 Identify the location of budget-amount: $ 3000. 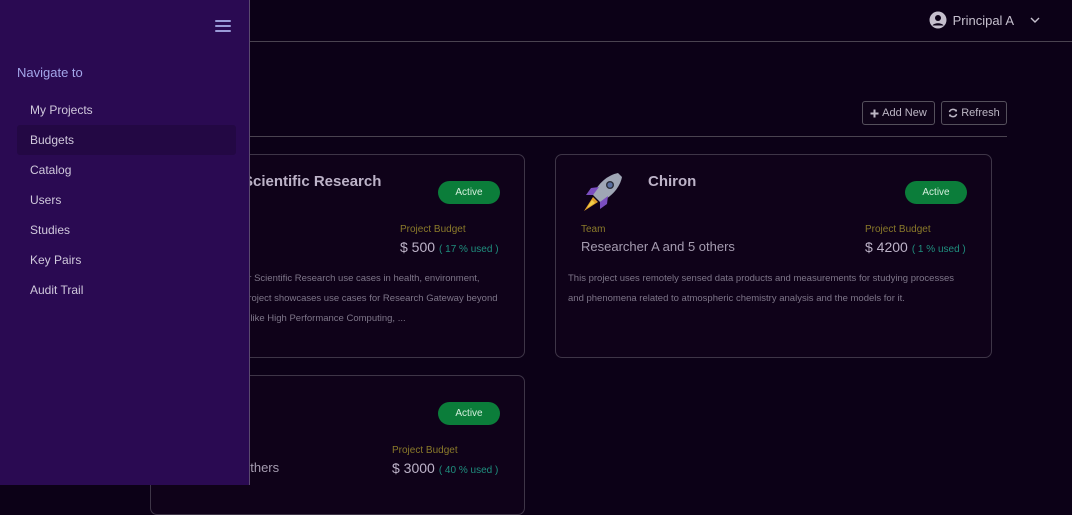
(413, 468).